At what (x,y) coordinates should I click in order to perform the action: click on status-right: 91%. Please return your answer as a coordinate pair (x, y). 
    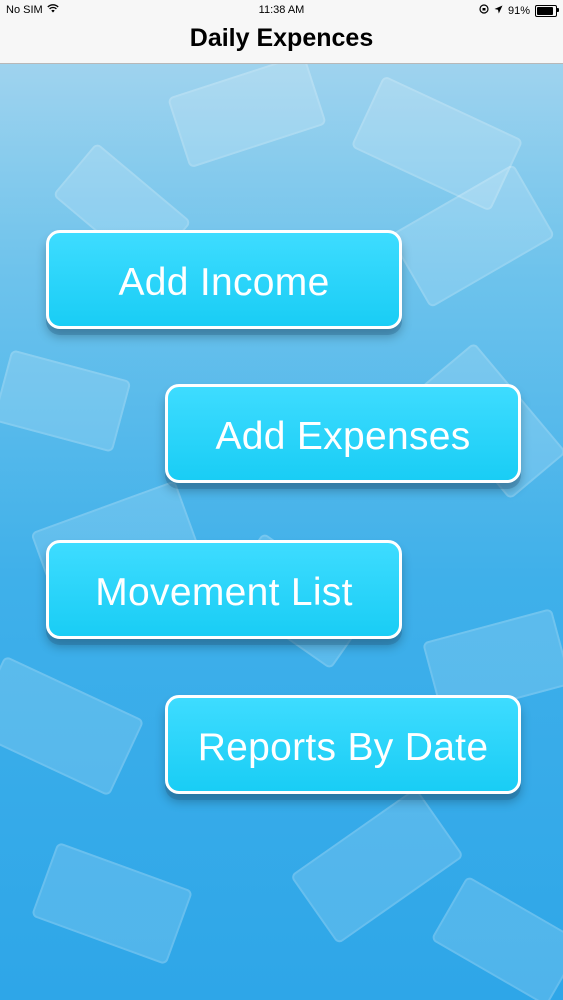
    Looking at the image, I should click on (519, 10).